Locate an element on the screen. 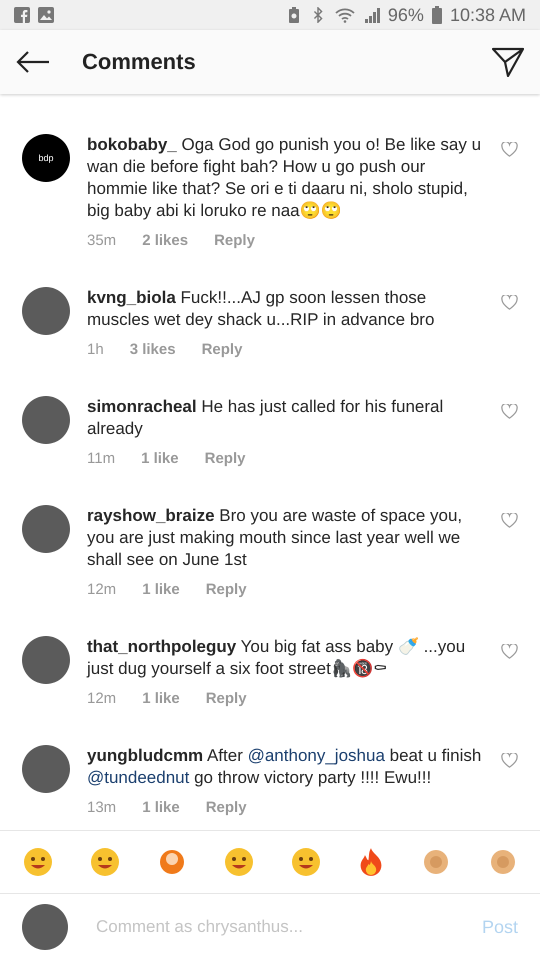 This screenshot has width=540, height=960. battery-percentage: 96% is located at coordinates (406, 15).